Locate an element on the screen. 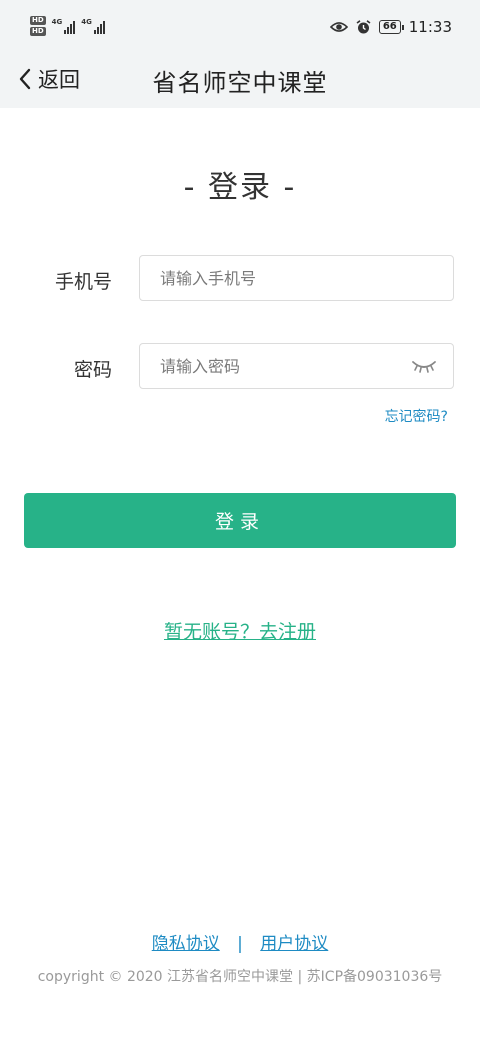 This screenshot has width=480, height=1061. register-link: 暂无账号？去注册 is located at coordinates (240, 632).